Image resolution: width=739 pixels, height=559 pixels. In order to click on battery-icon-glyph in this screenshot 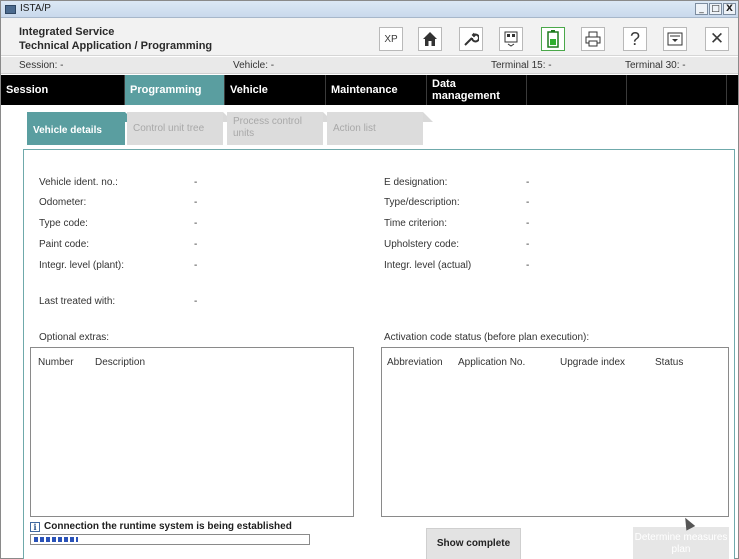, I will do `click(553, 39)`.